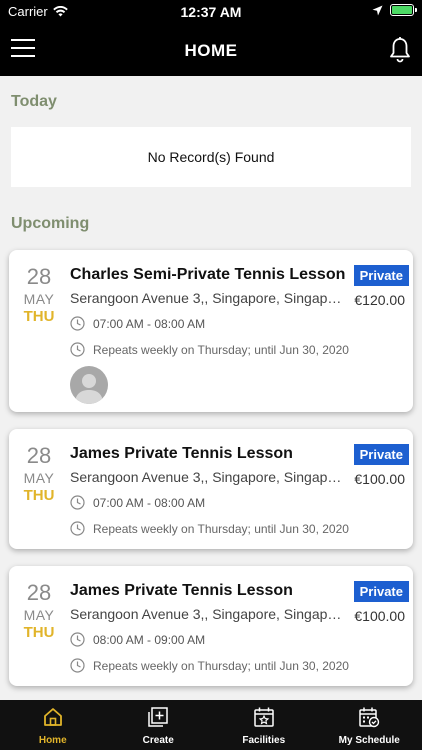  I want to click on battery-level, so click(402, 10).